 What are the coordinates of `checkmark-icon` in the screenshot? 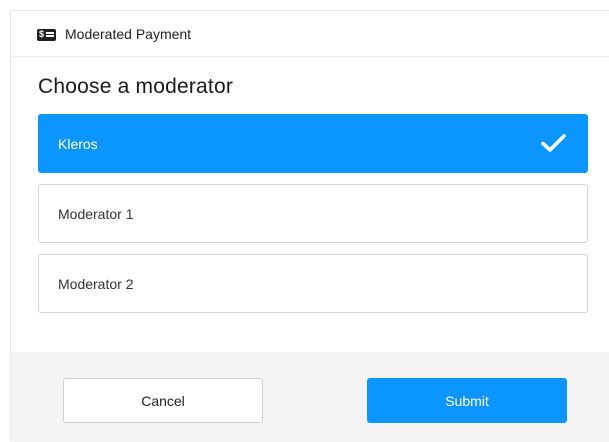 It's located at (553, 143).